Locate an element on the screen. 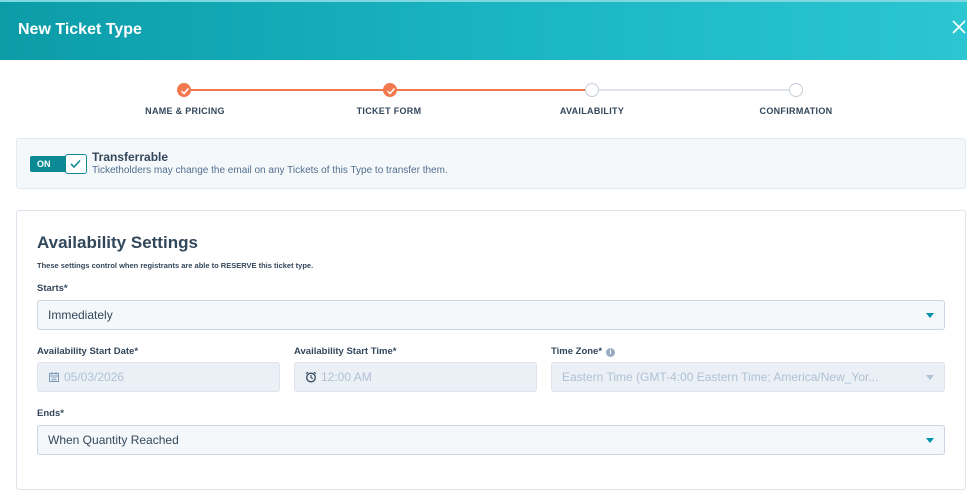  time-zone-label-wrap: Time Zone* i is located at coordinates (583, 351).